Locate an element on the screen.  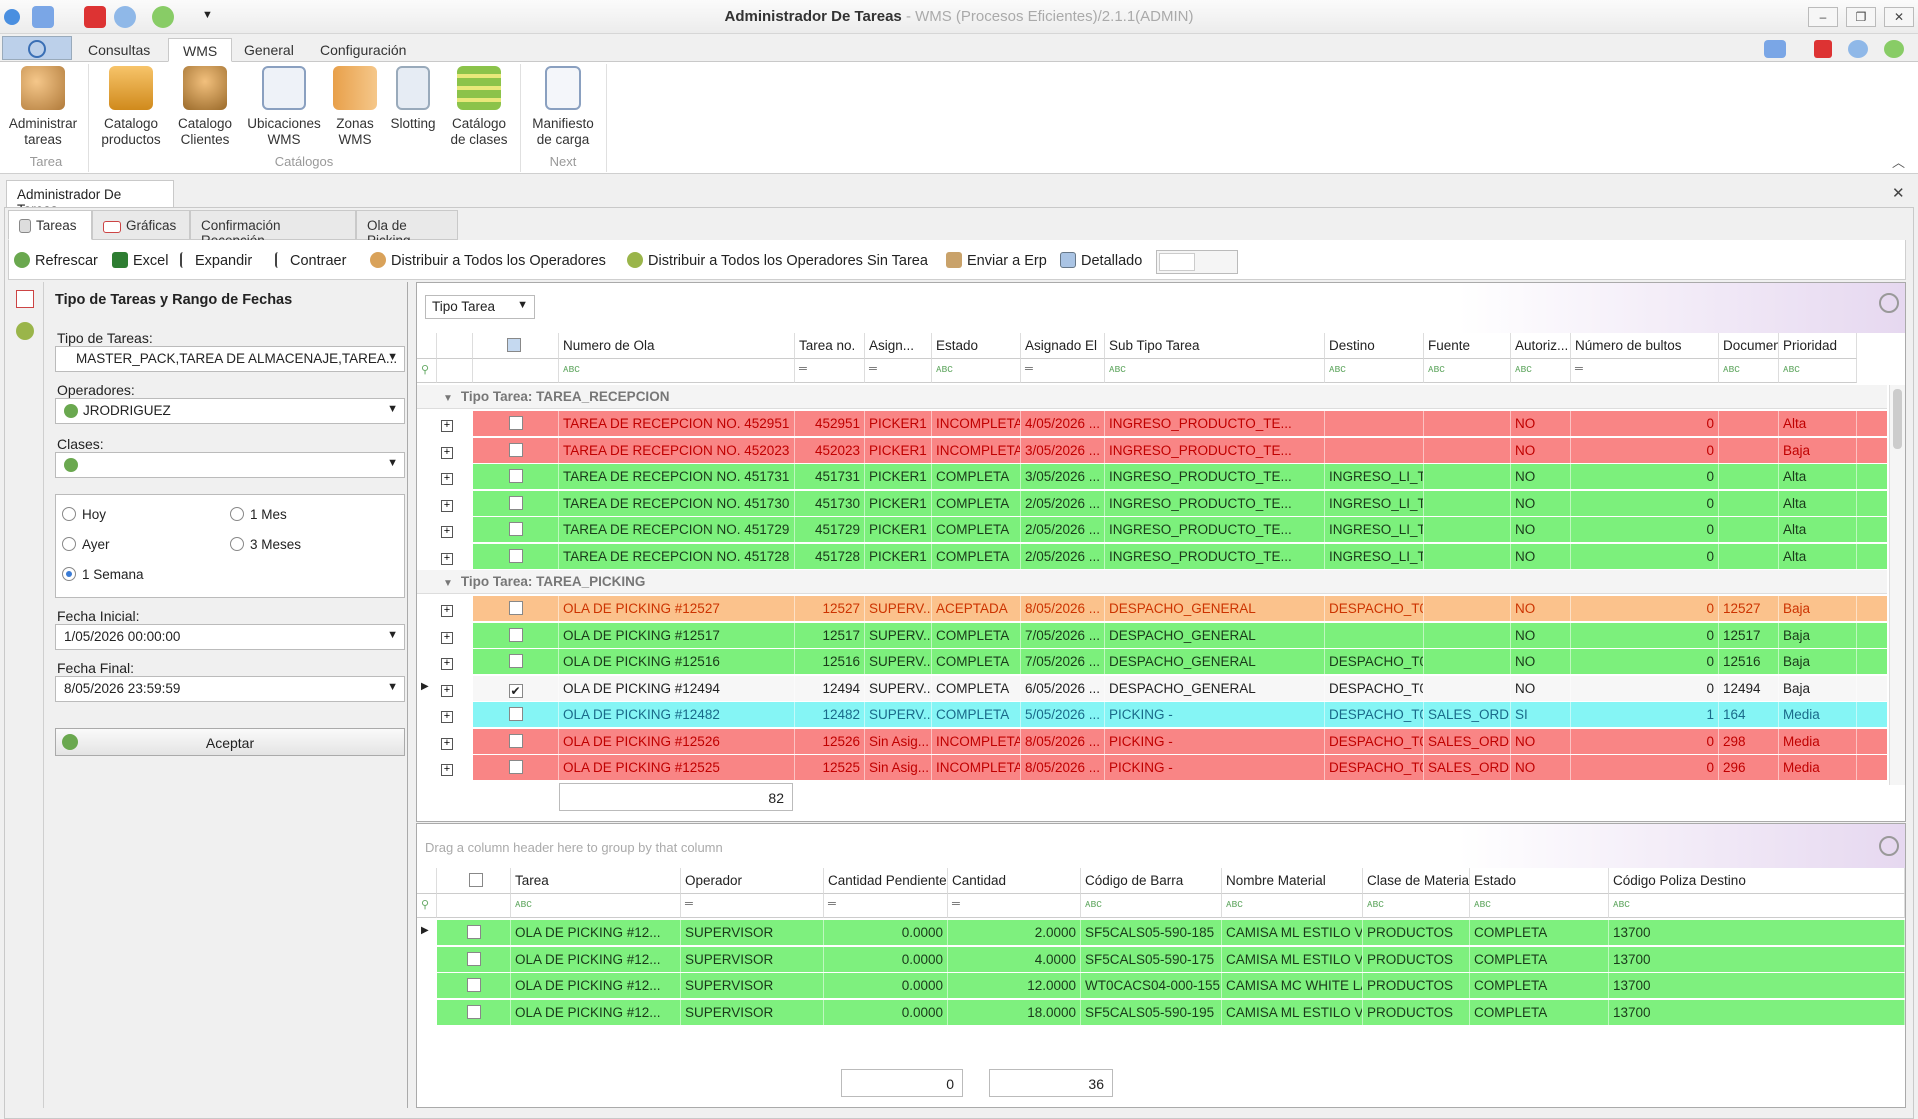
column-header: Destino is located at coordinates (1374, 346).